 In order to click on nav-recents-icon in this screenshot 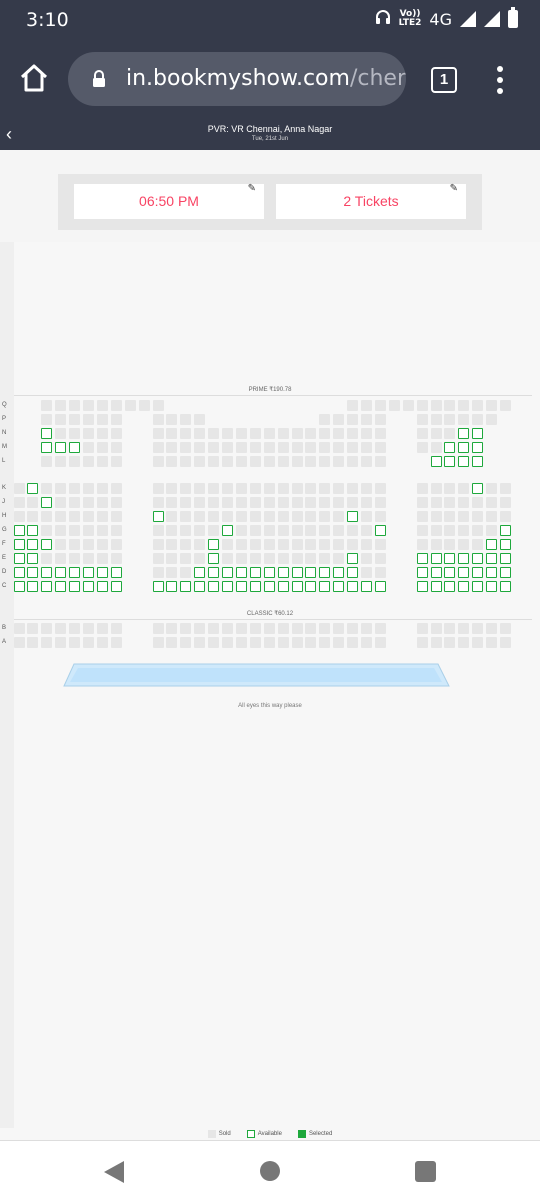, I will do `click(425, 1171)`.